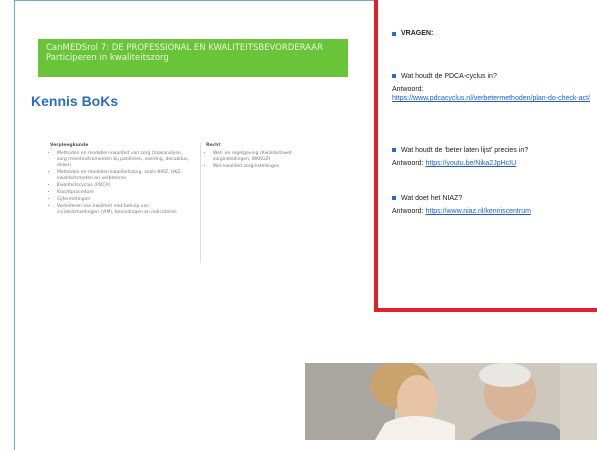 The width and height of the screenshot is (597, 450). What do you see at coordinates (213, 145) in the screenshot?
I see `thumbnail-right-header: Recht` at bounding box center [213, 145].